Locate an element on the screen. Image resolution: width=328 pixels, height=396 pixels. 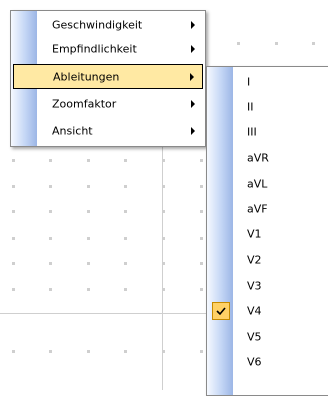
menu-item-empfindlichkeit: Empfindlichkeit is located at coordinates (108, 48).